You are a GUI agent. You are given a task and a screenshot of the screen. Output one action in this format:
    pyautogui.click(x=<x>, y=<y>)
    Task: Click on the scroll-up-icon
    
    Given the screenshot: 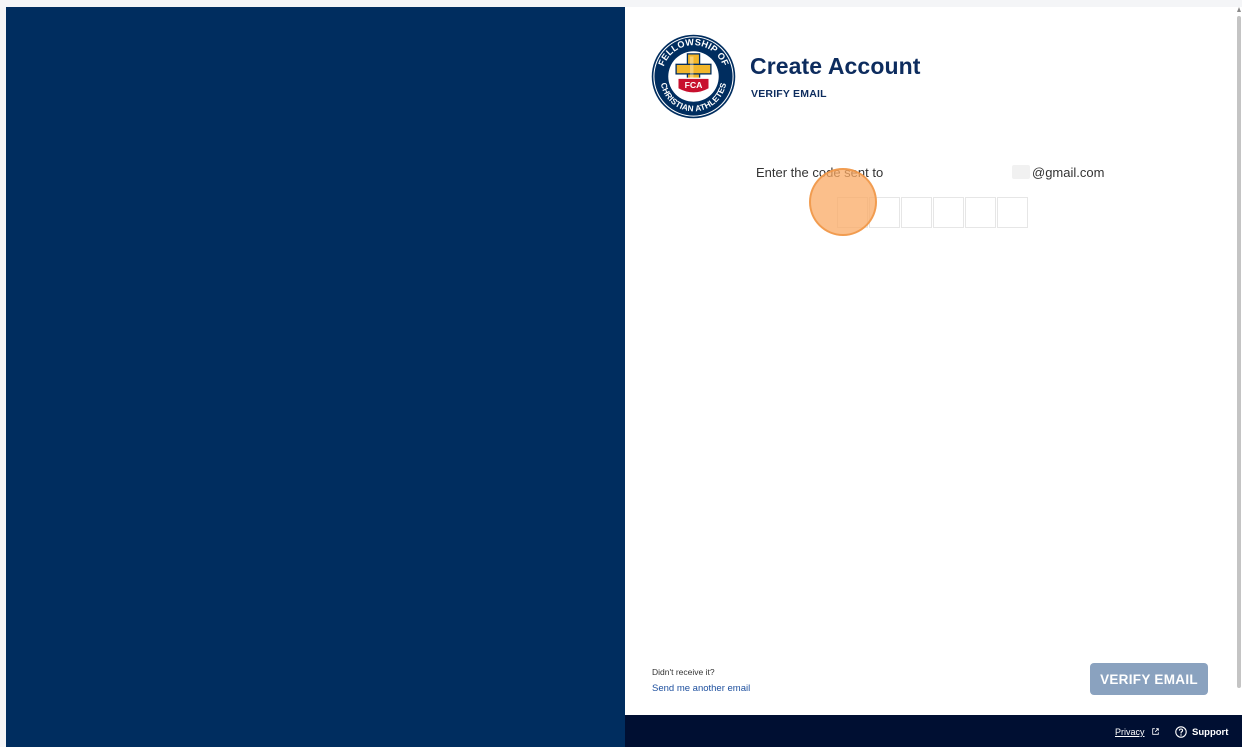 What is the action you would take?
    pyautogui.click(x=1239, y=9)
    